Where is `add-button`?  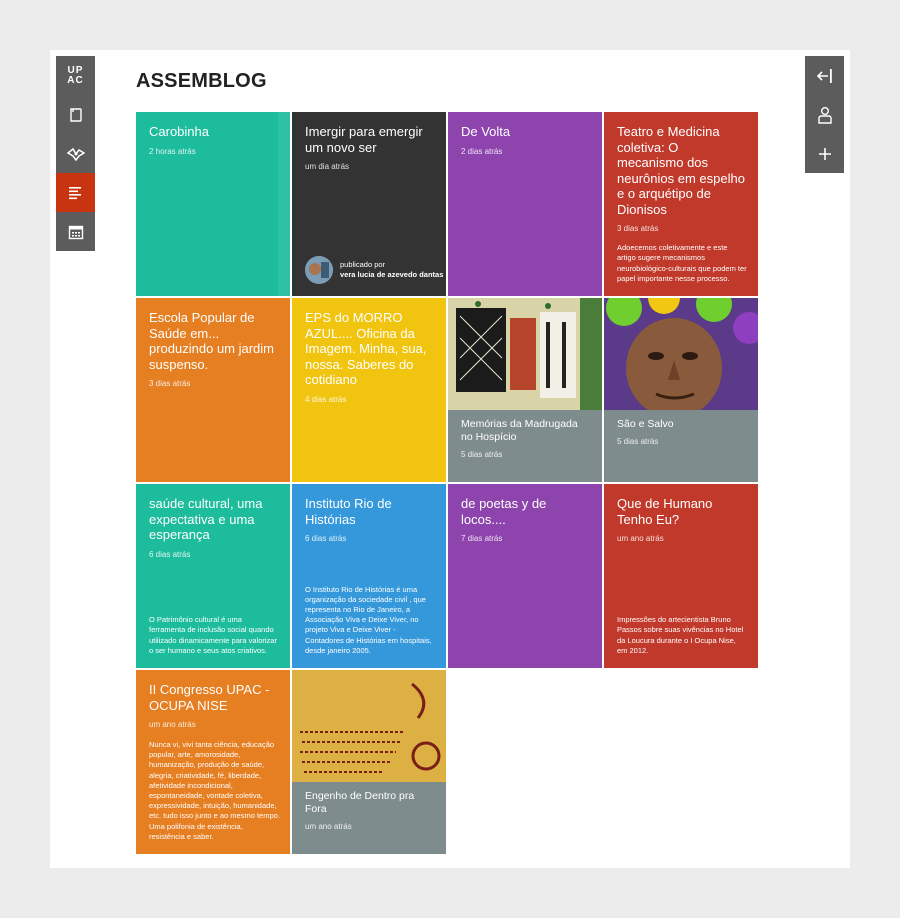
add-button is located at coordinates (824, 153).